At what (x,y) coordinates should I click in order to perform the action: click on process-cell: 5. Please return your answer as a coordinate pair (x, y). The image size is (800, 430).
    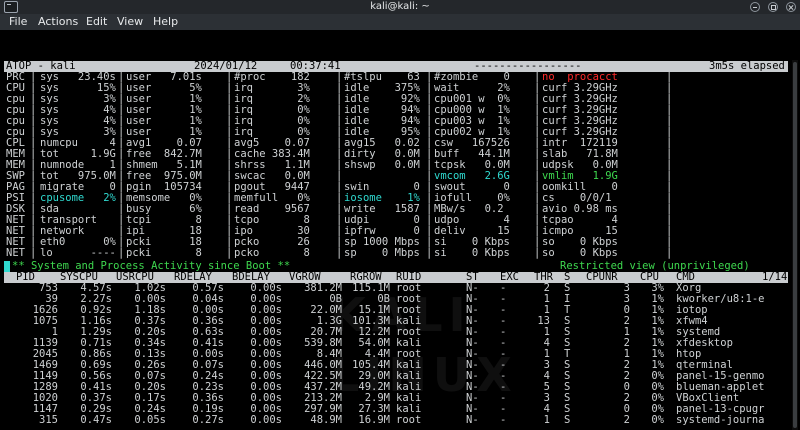
    Looking at the image, I should click on (546, 387).